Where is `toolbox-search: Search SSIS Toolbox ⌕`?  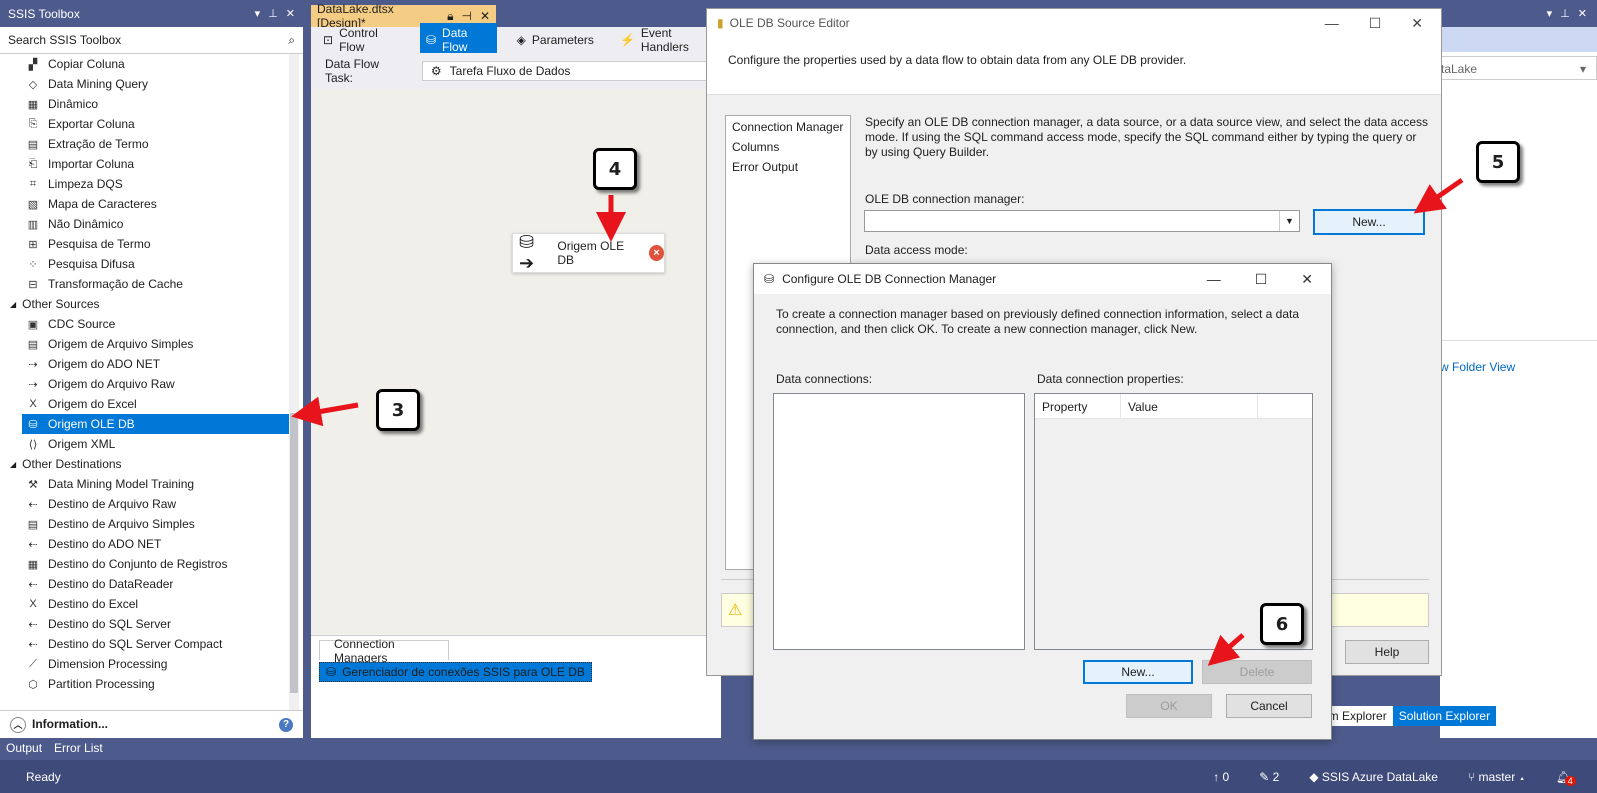
toolbox-search: Search SSIS Toolbox ⌕ is located at coordinates (151, 40).